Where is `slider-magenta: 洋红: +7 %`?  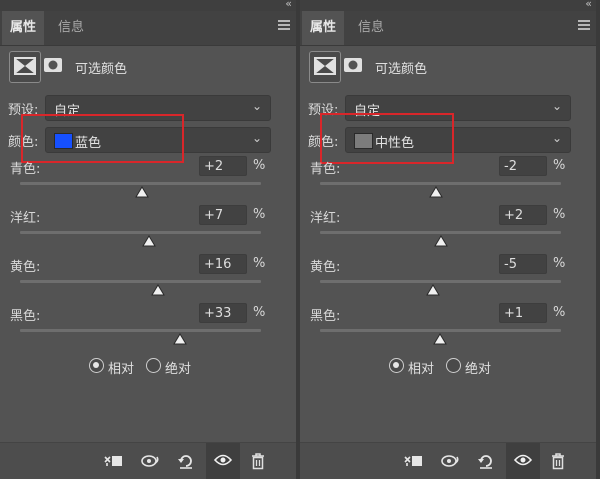
slider-magenta: 洋红: +7 % is located at coordinates (148, 229).